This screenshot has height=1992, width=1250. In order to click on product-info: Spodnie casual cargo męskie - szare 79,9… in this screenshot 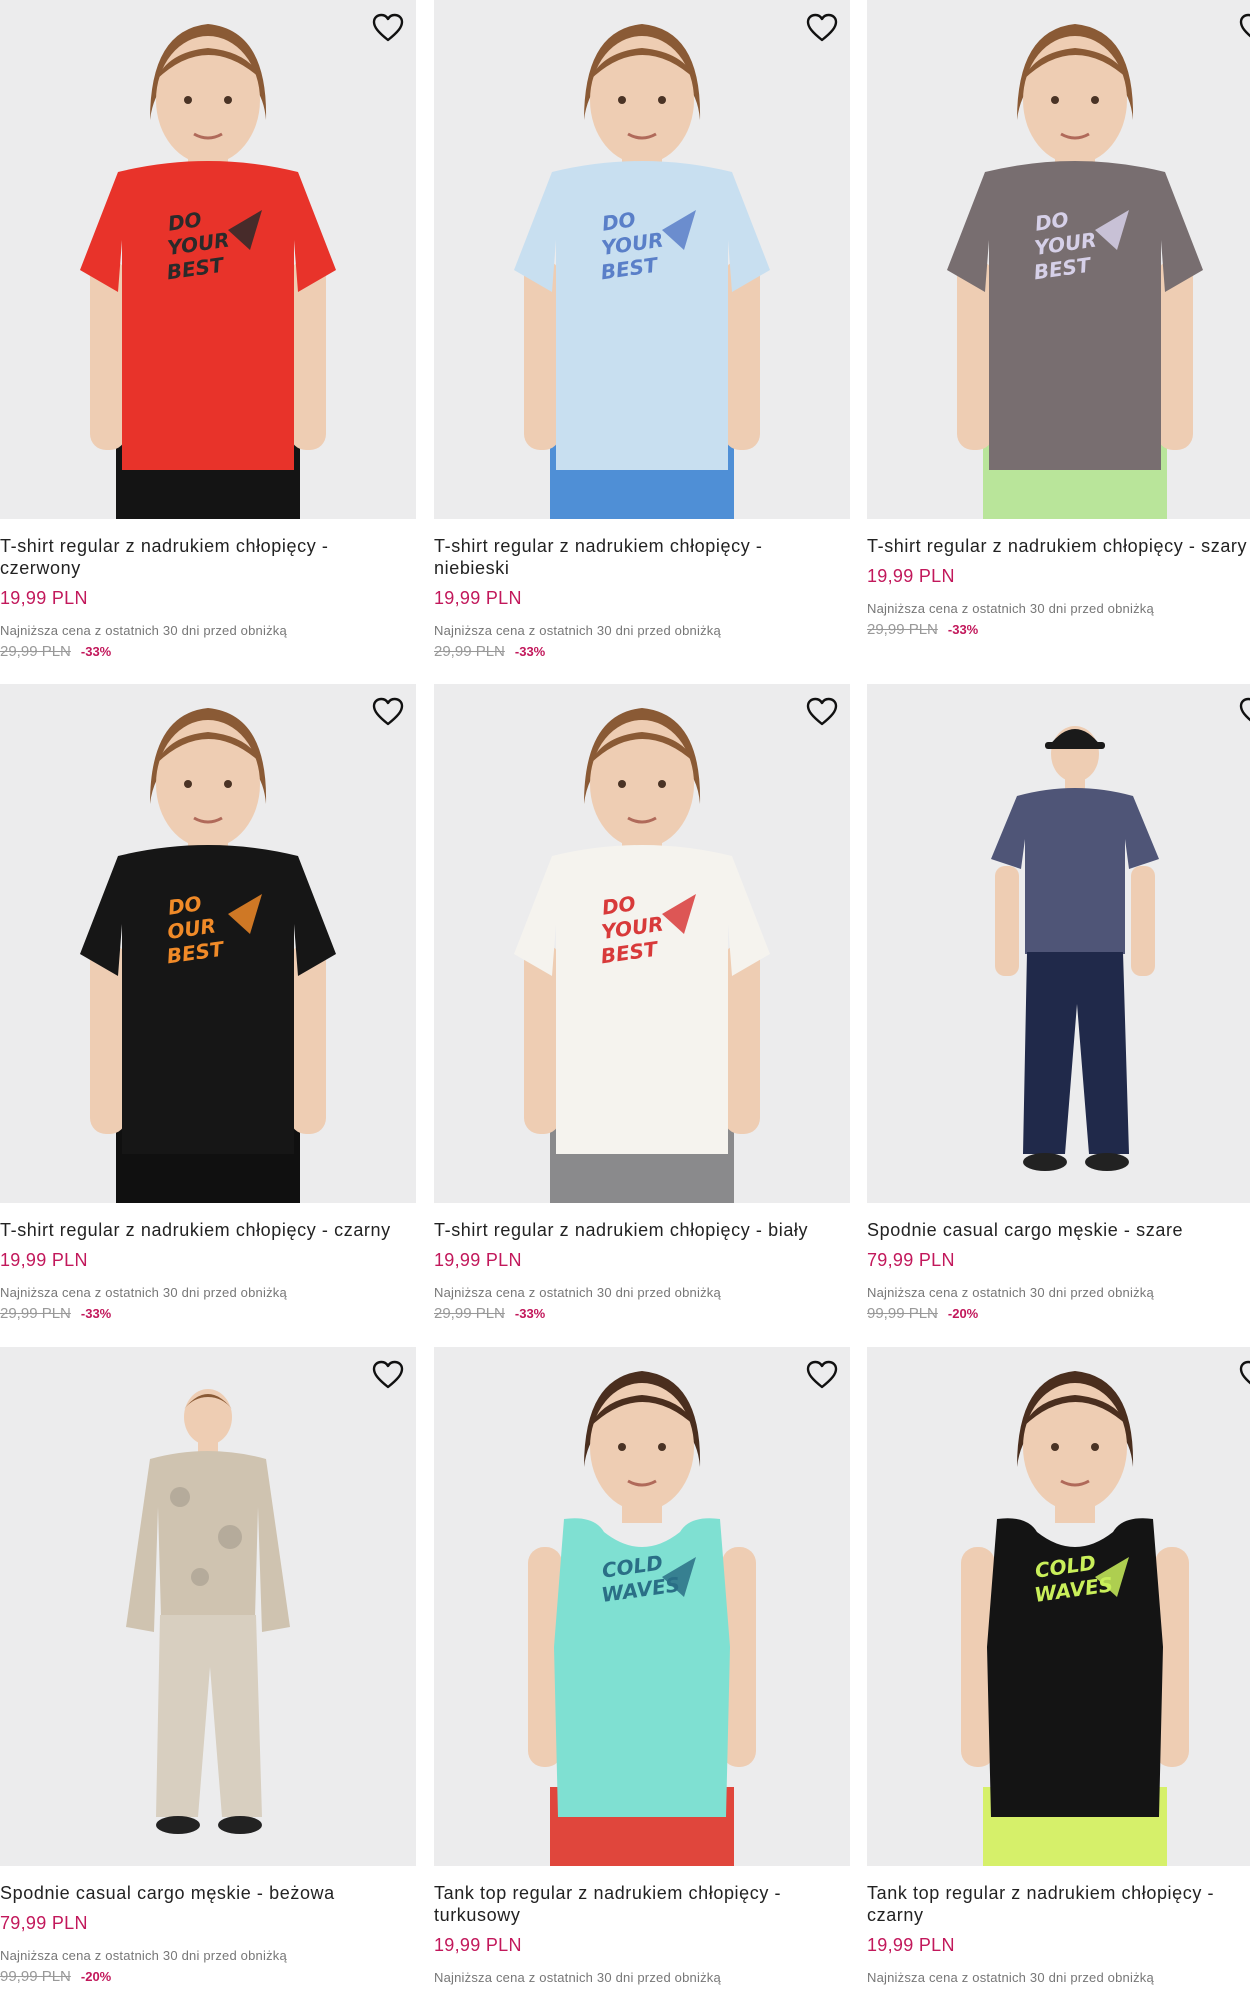, I will do `click(1058, 1262)`.